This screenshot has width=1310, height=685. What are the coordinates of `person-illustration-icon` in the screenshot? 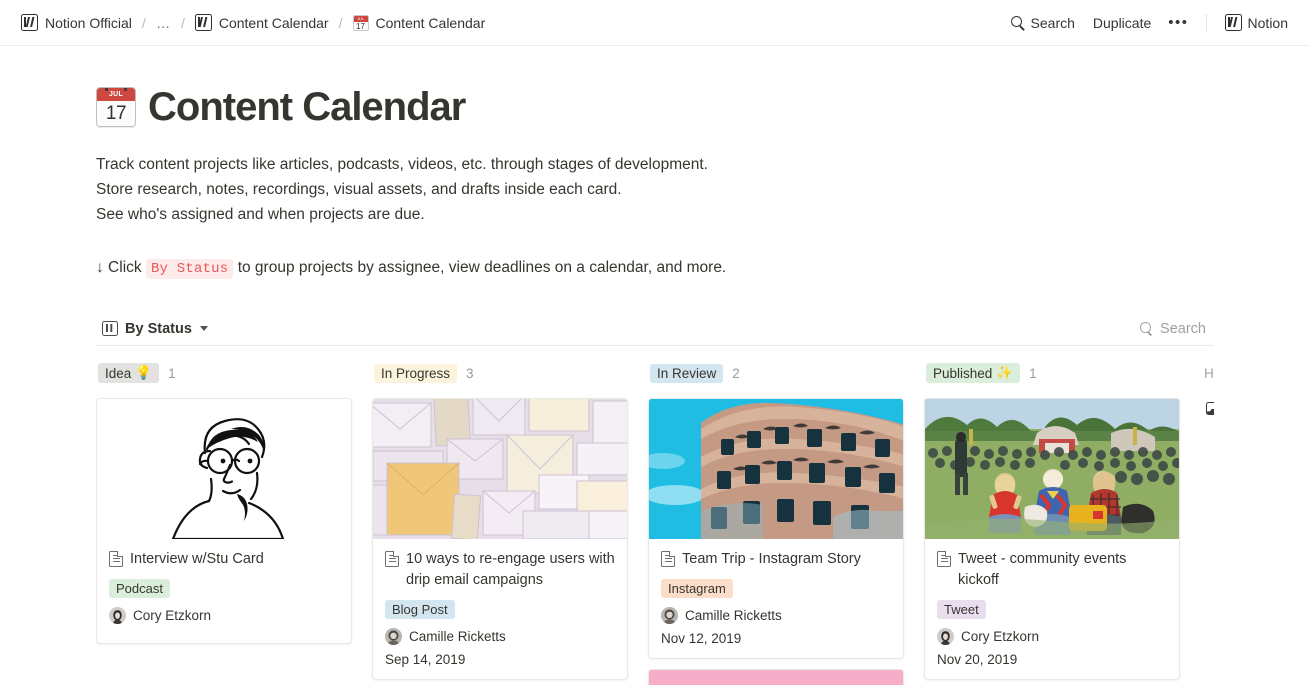 It's located at (228, 478).